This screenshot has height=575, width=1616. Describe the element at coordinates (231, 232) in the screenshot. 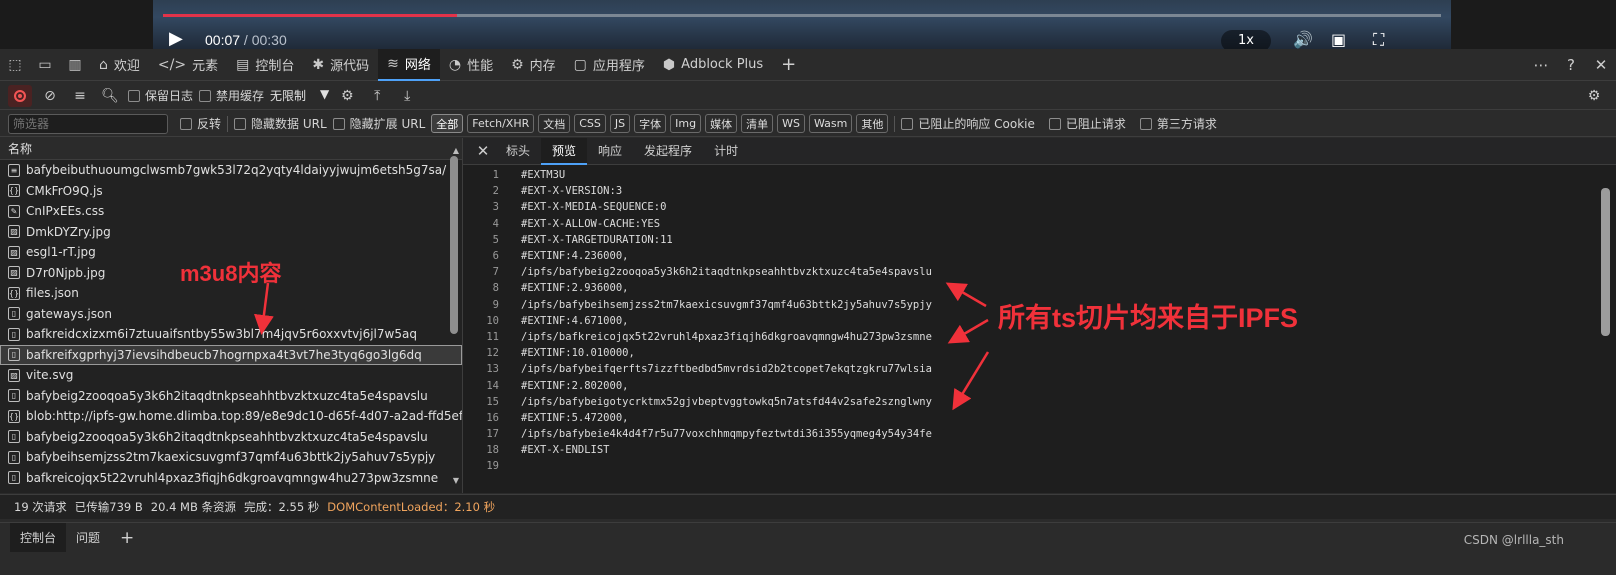

I see `request-row: ▨ DmkDYZry.jpg` at that location.